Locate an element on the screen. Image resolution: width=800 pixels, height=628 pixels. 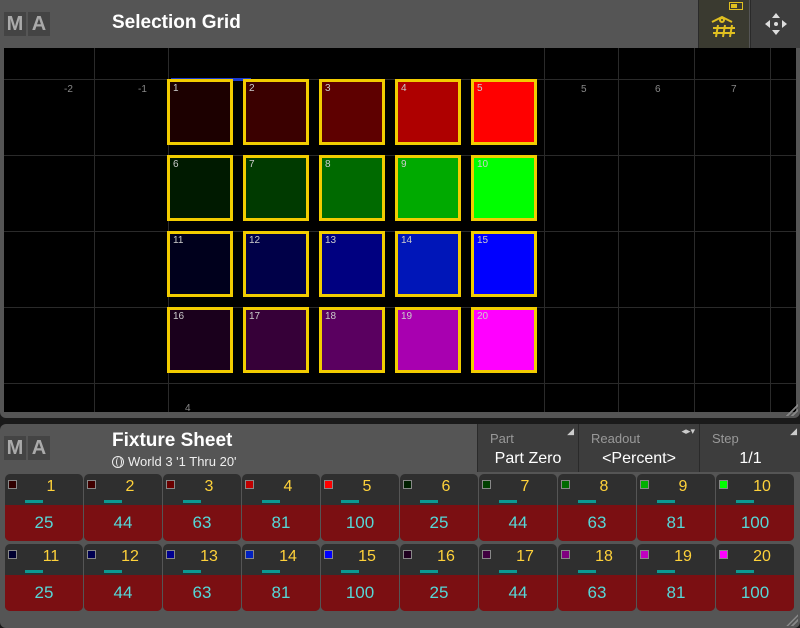
channel-id: 12 is located at coordinates (130, 556).